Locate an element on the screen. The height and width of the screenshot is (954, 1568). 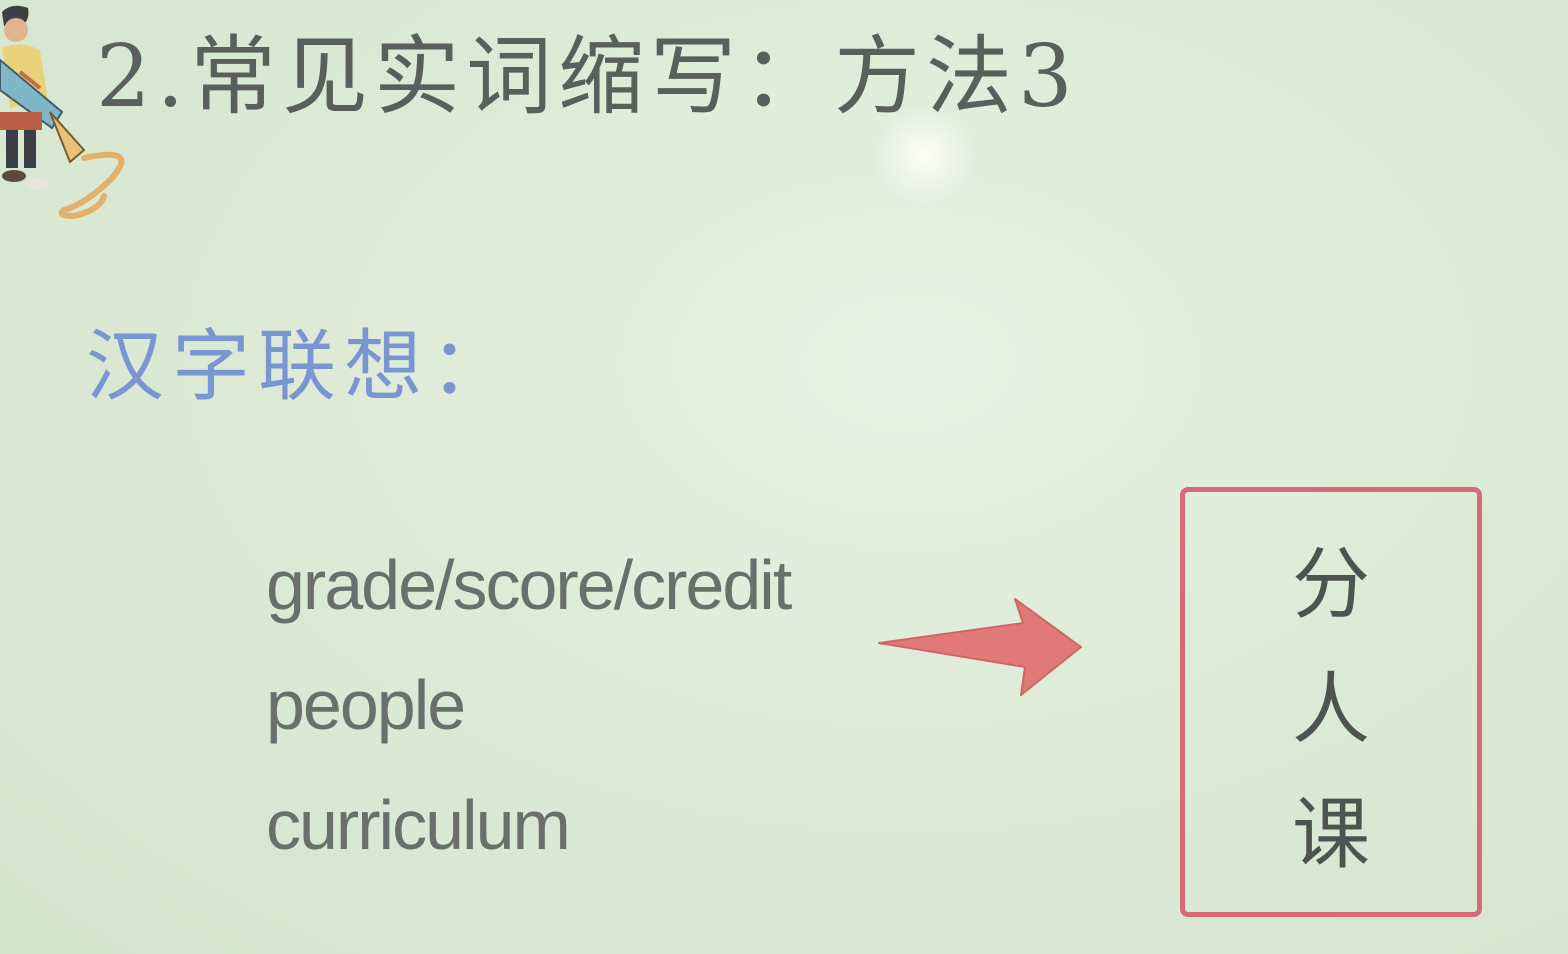
slide-title: 2.常见实词缩写：方法3 is located at coordinates (587, 77).